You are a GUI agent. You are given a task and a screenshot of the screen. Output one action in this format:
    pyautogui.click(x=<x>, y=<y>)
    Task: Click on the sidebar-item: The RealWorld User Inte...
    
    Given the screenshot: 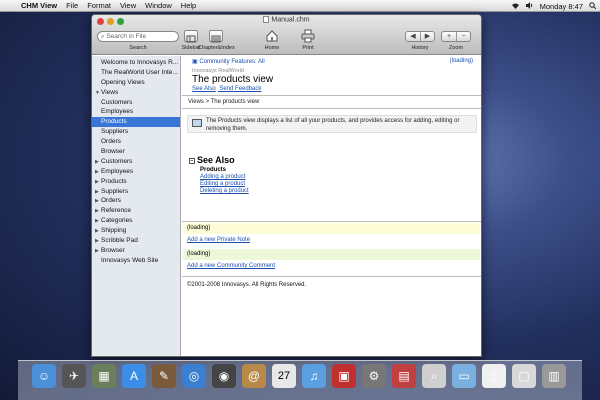 What is the action you would take?
    pyautogui.click(x=136, y=73)
    